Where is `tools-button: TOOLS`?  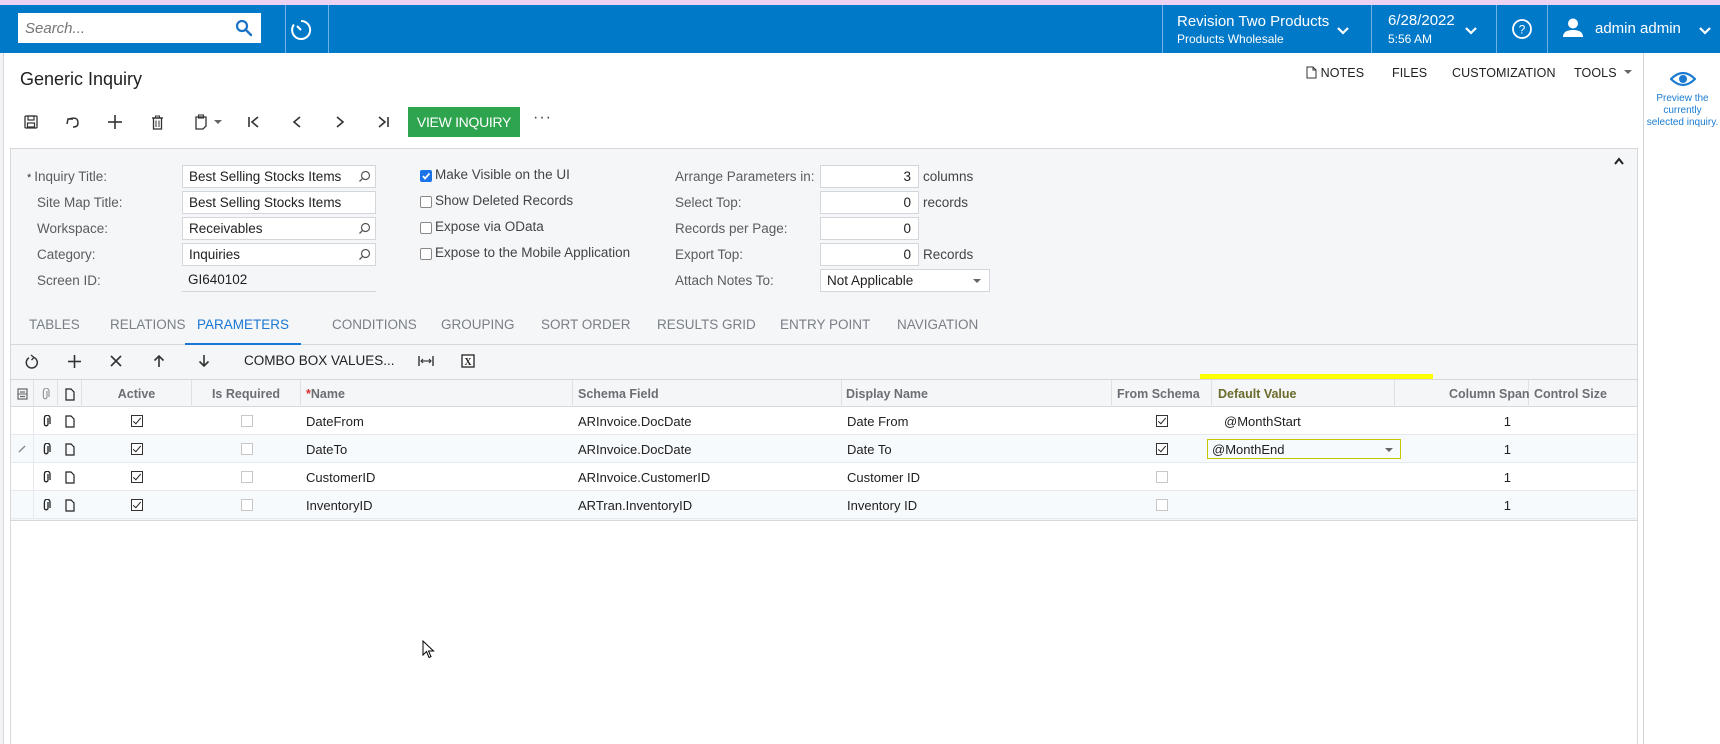
tools-button: TOOLS is located at coordinates (1603, 73).